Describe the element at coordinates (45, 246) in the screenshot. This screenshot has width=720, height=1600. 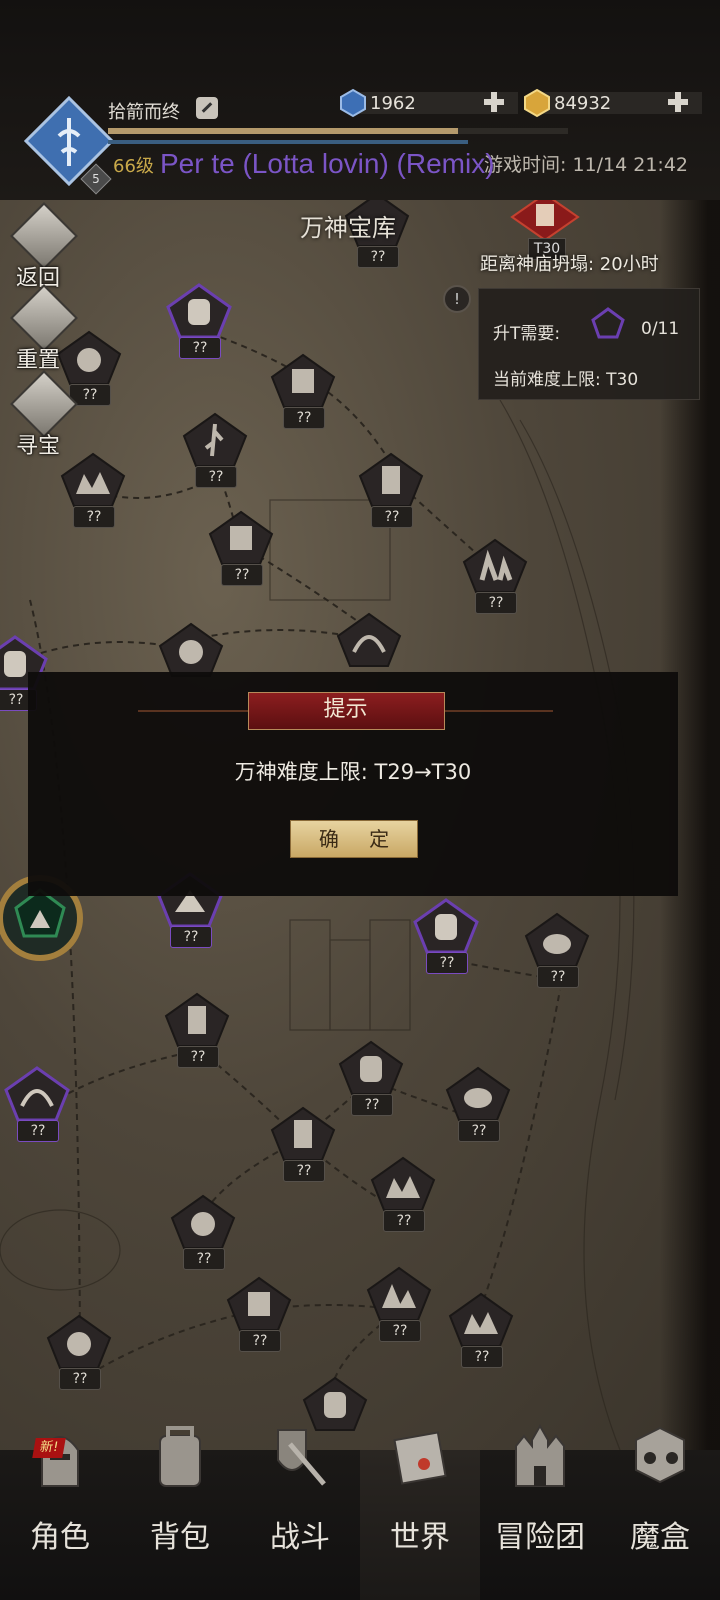
I see `back-button: 返回` at that location.